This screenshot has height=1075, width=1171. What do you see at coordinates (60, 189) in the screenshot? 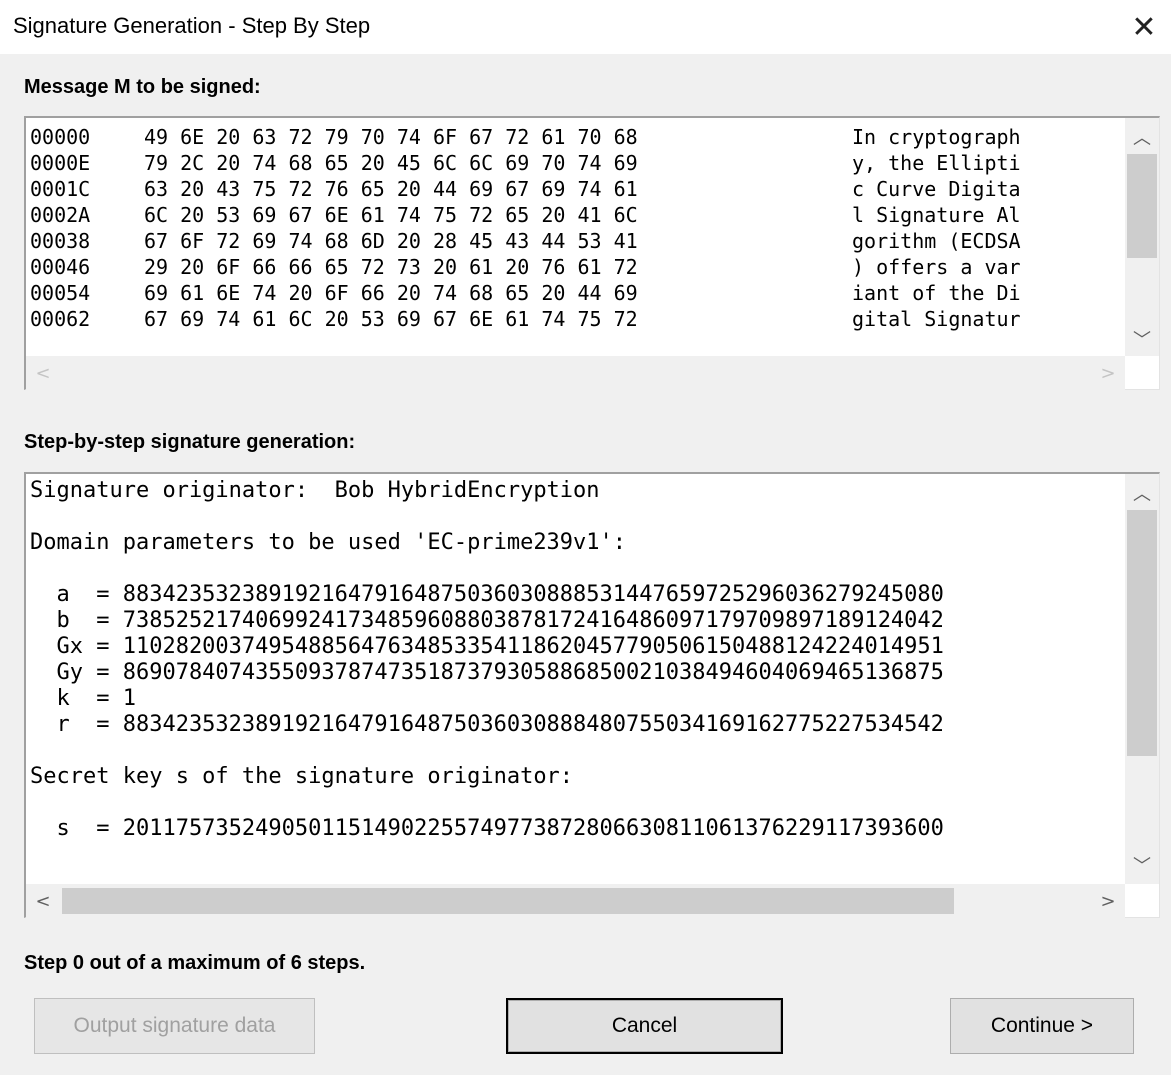
I see `hex-offset: 0001C` at bounding box center [60, 189].